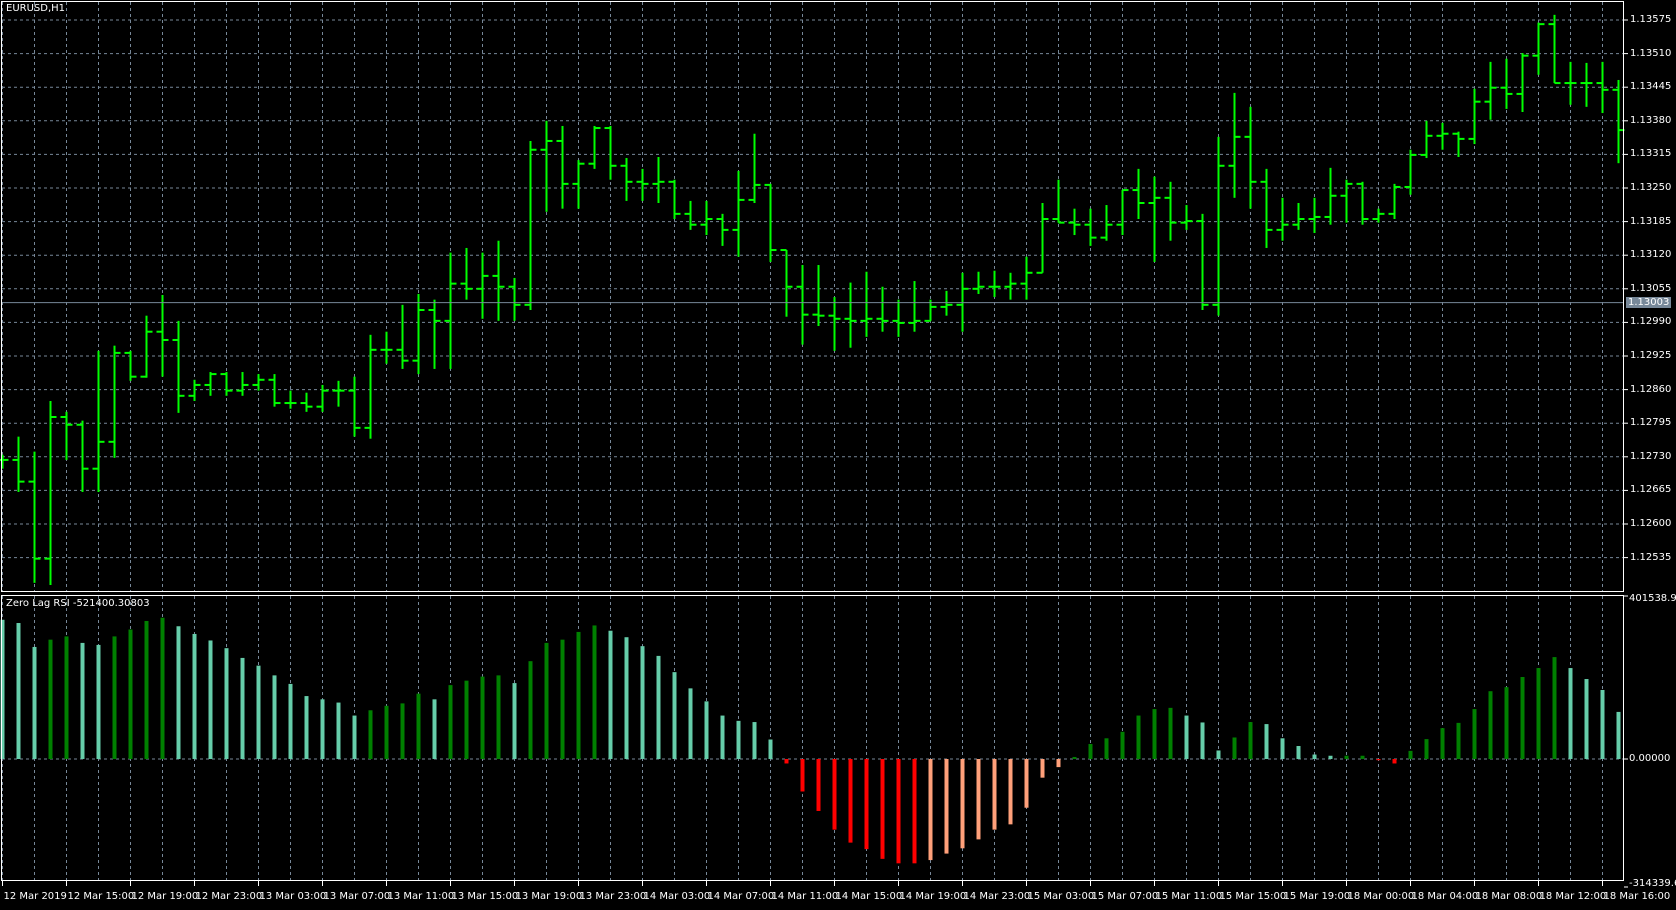 Image resolution: width=1676 pixels, height=910 pixels. I want to click on time-axis-label: 12 Mar 23:00, so click(229, 896).